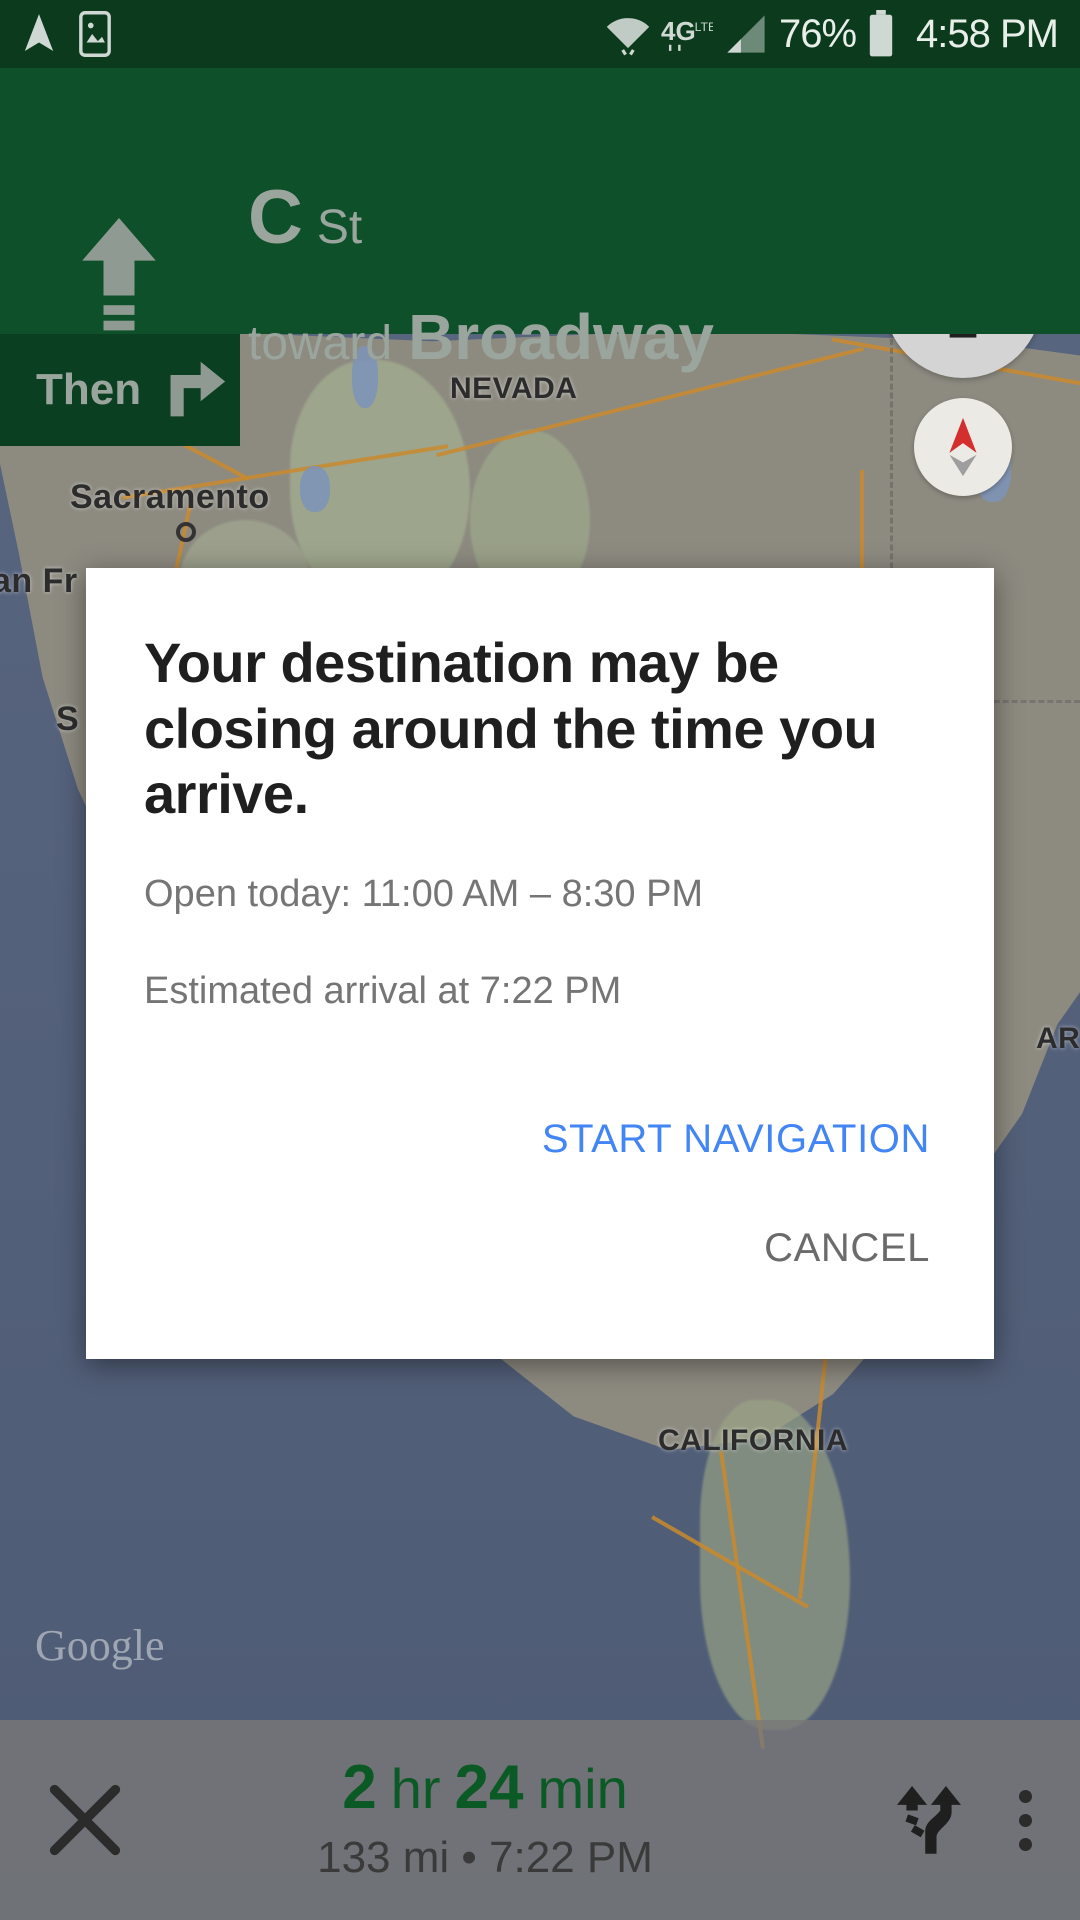 This screenshot has height=1920, width=1080. I want to click on dialog-actions: START NAVIGATION CANCEL, so click(540, 1229).